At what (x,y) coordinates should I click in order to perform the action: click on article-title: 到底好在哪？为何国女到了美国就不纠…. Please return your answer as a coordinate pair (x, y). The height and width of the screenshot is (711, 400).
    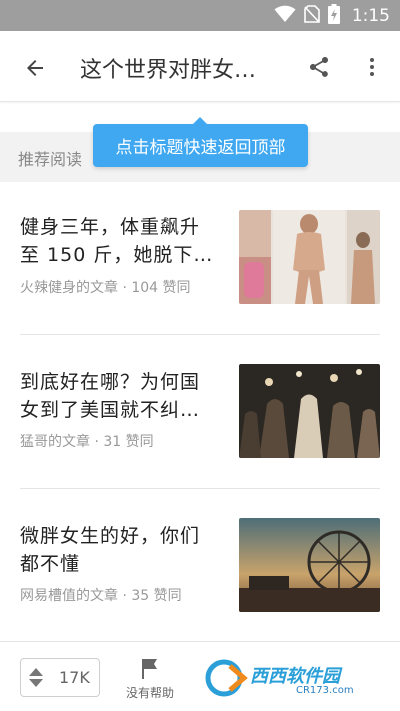
    Looking at the image, I should click on (110, 396).